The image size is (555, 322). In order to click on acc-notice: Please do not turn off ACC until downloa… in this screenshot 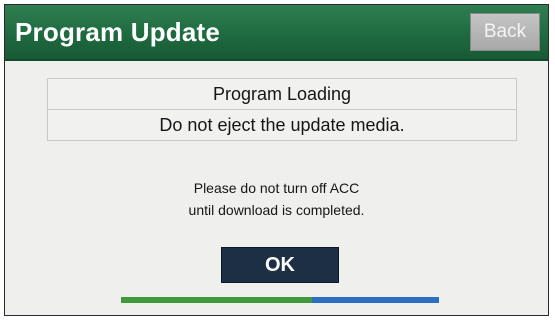, I will do `click(276, 199)`.